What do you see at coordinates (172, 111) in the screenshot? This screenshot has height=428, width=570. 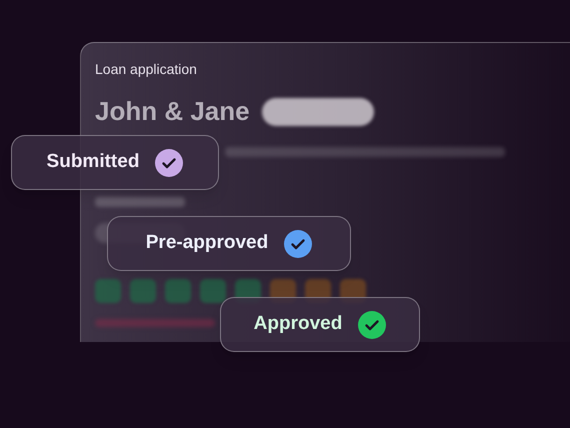 I see `applicant-name: John & Jane` at bounding box center [172, 111].